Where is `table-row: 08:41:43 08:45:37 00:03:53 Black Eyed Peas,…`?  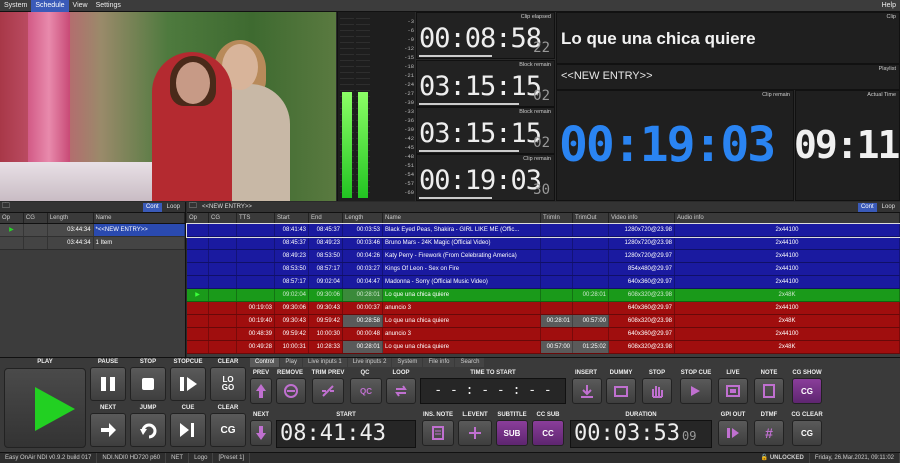 table-row: 08:41:43 08:45:37 00:03:53 Black Eyed Peas,… is located at coordinates (543, 230).